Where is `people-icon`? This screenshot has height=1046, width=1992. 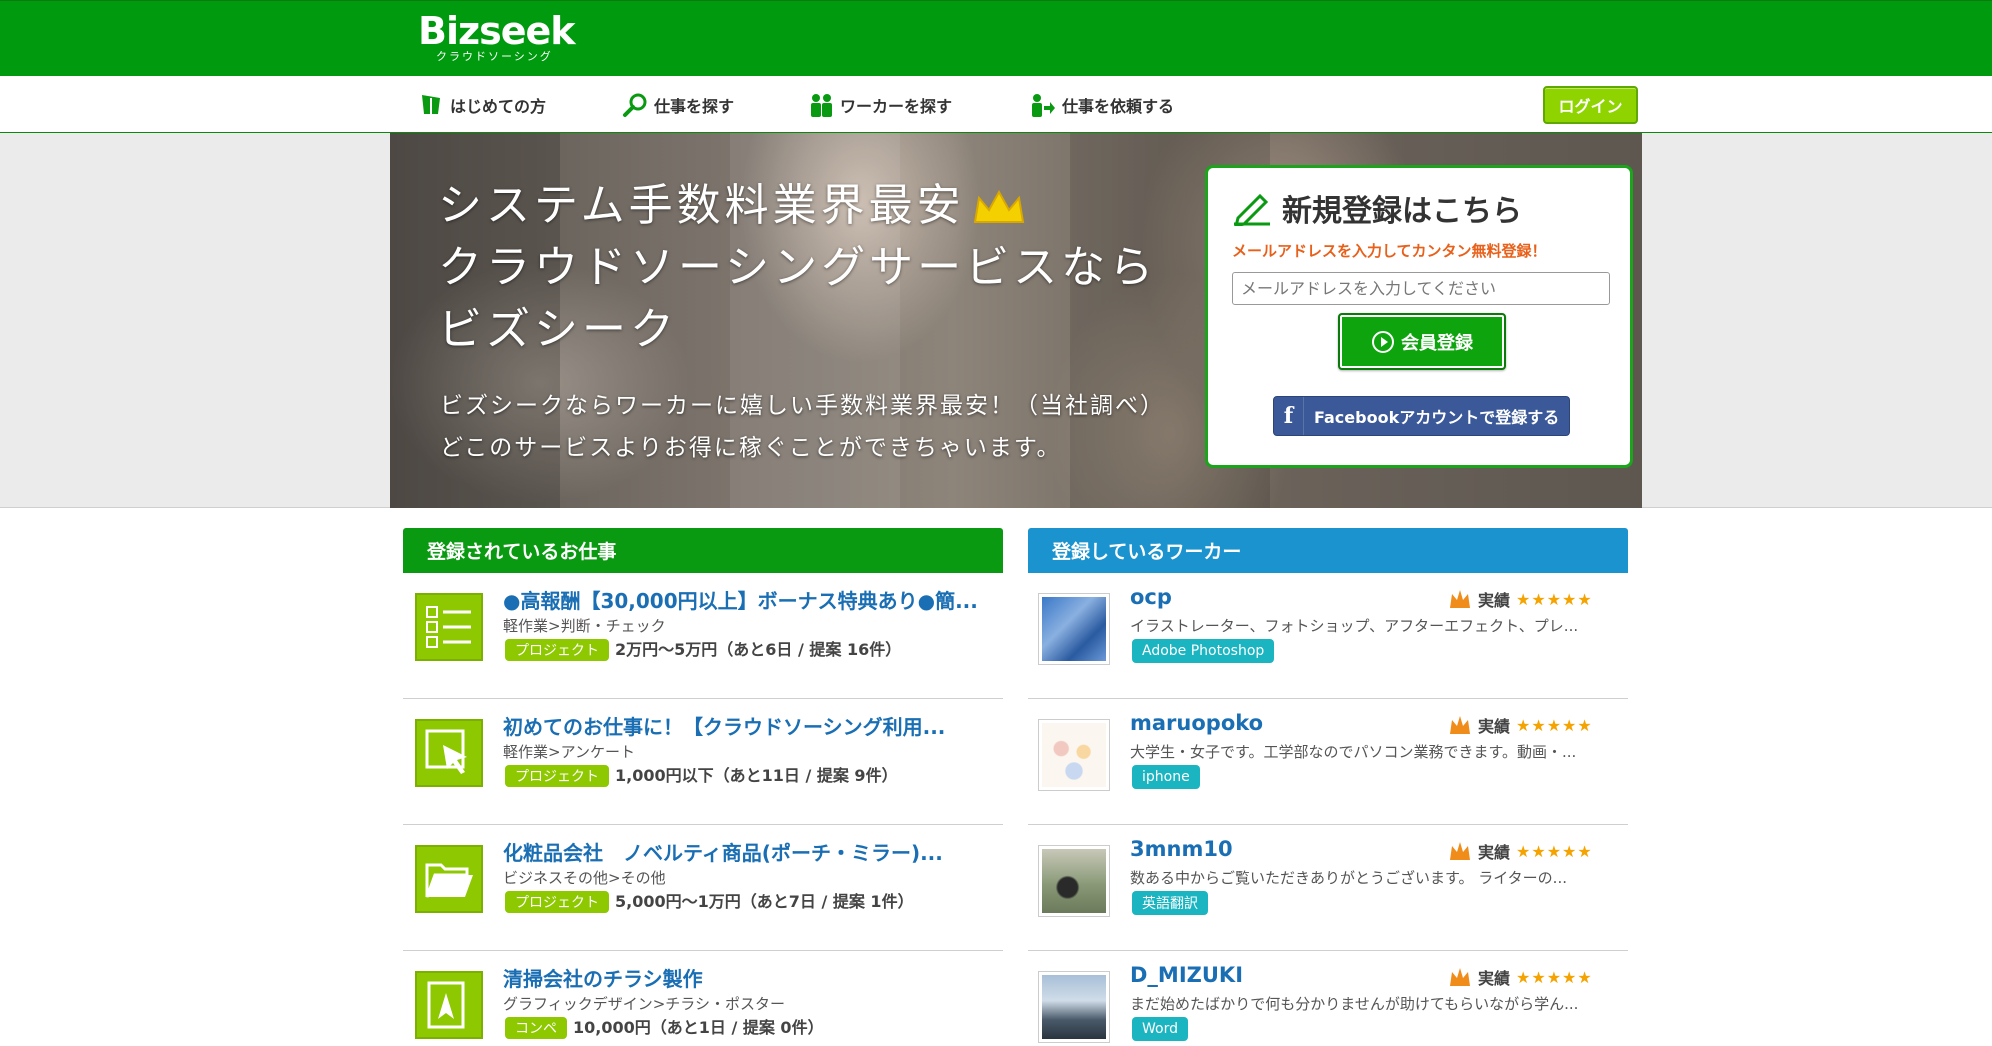 people-icon is located at coordinates (821, 105).